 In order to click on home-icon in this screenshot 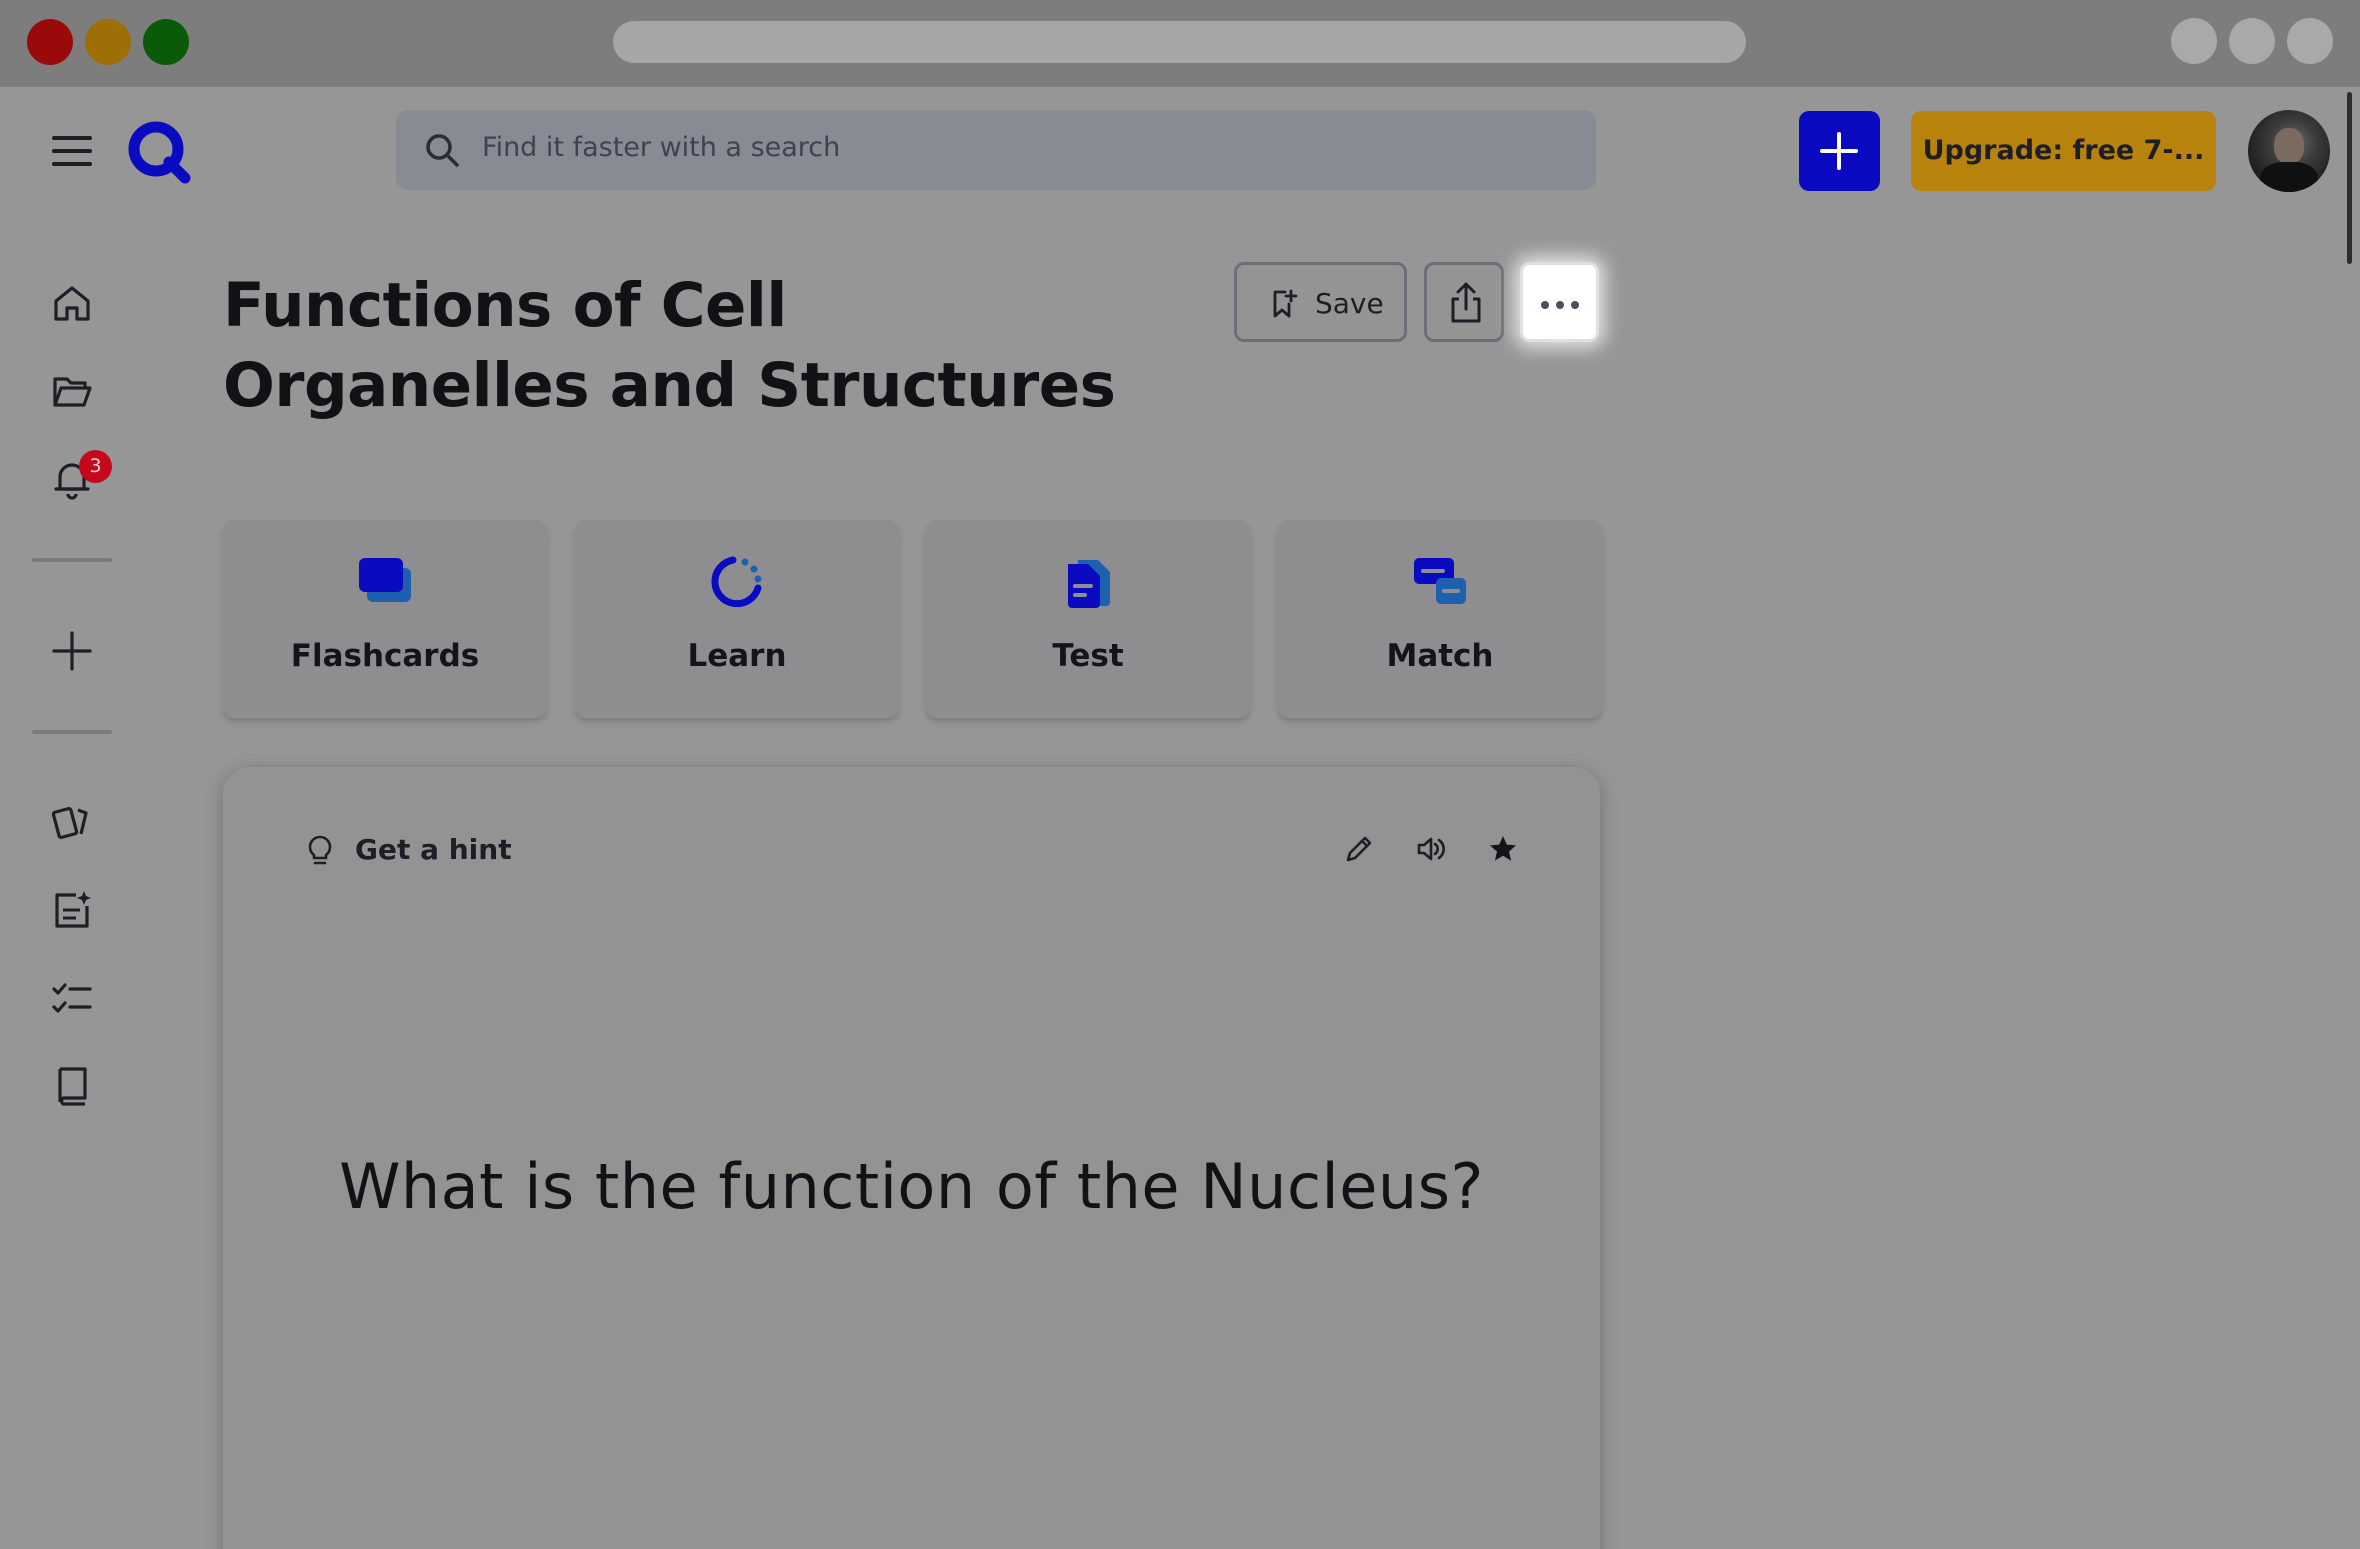, I will do `click(72, 303)`.